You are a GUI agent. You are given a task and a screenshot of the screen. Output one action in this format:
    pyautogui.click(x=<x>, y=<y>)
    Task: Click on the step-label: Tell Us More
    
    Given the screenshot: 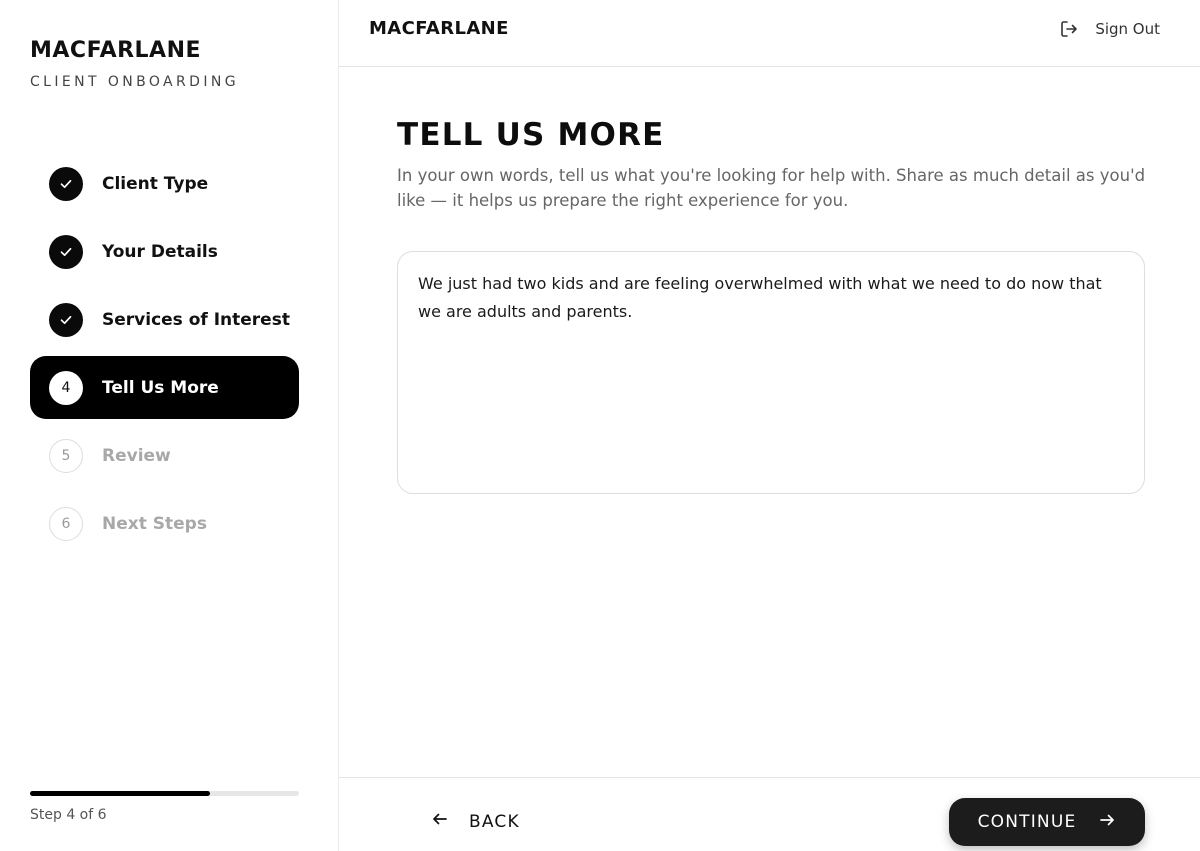 What is the action you would take?
    pyautogui.click(x=160, y=387)
    